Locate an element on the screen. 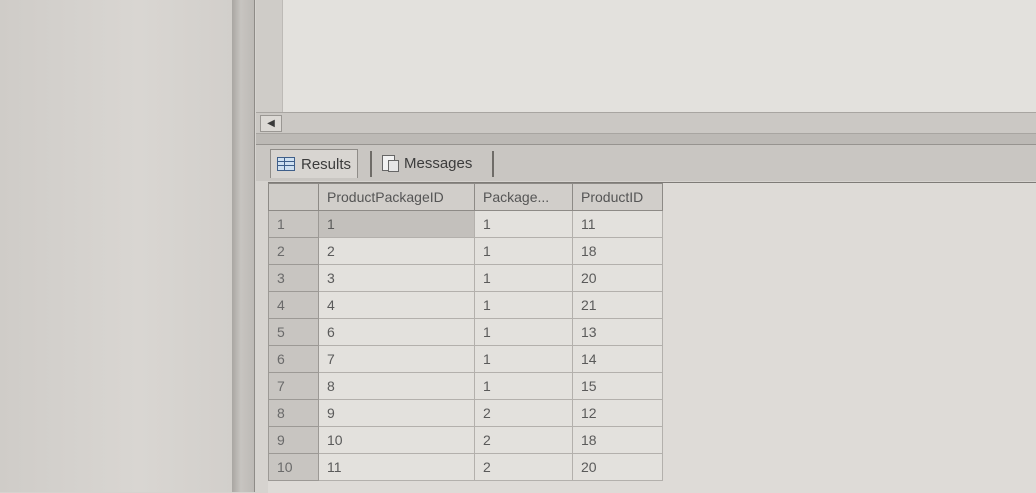 Image resolution: width=1036 pixels, height=493 pixels. row-number: 3 is located at coordinates (293, 278).